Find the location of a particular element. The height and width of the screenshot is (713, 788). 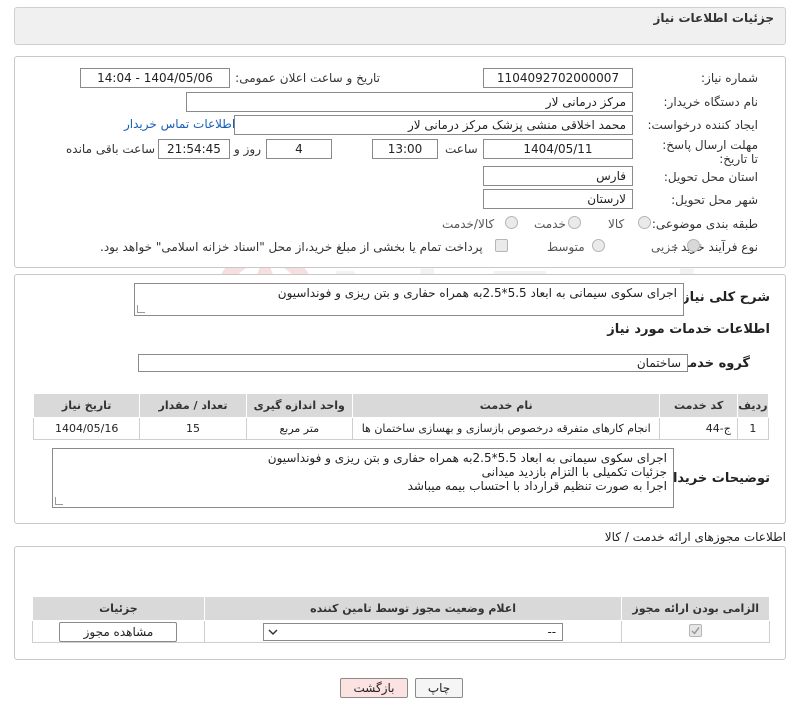

col-name-header: نام خدمت is located at coordinates (506, 405).